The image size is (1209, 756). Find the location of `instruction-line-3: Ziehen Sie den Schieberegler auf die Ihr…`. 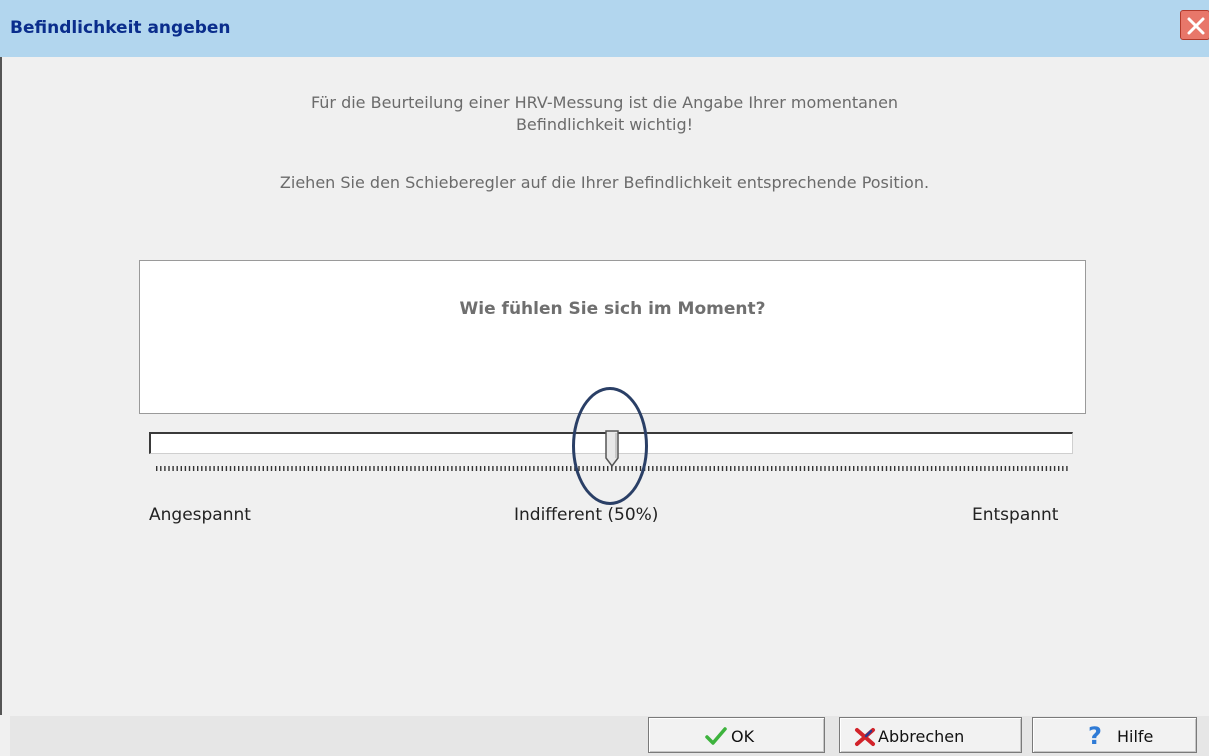

instruction-line-3: Ziehen Sie den Schieberegler auf die Ihr… is located at coordinates (604, 182).